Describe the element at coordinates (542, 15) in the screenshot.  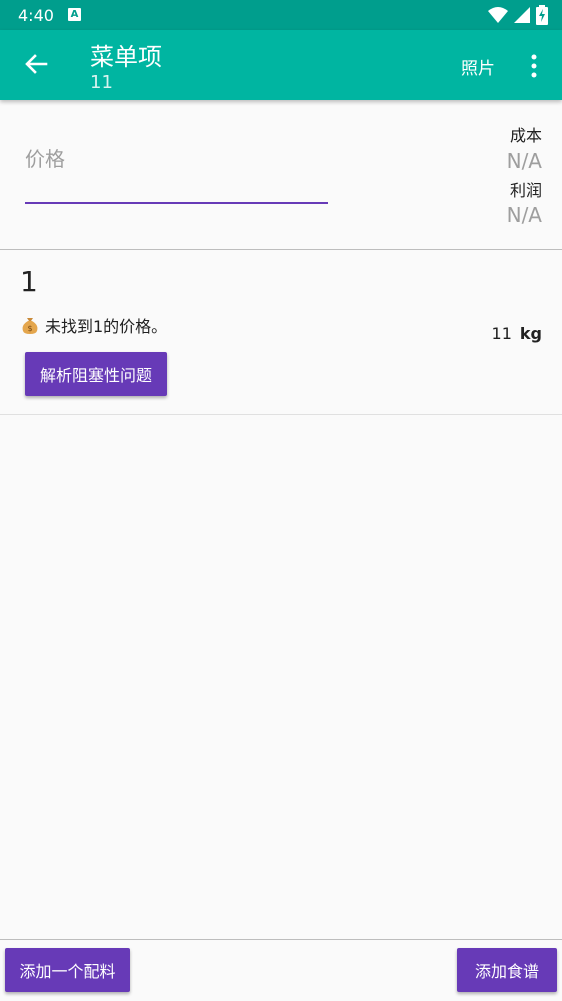
I see `battery-charging-icon` at that location.